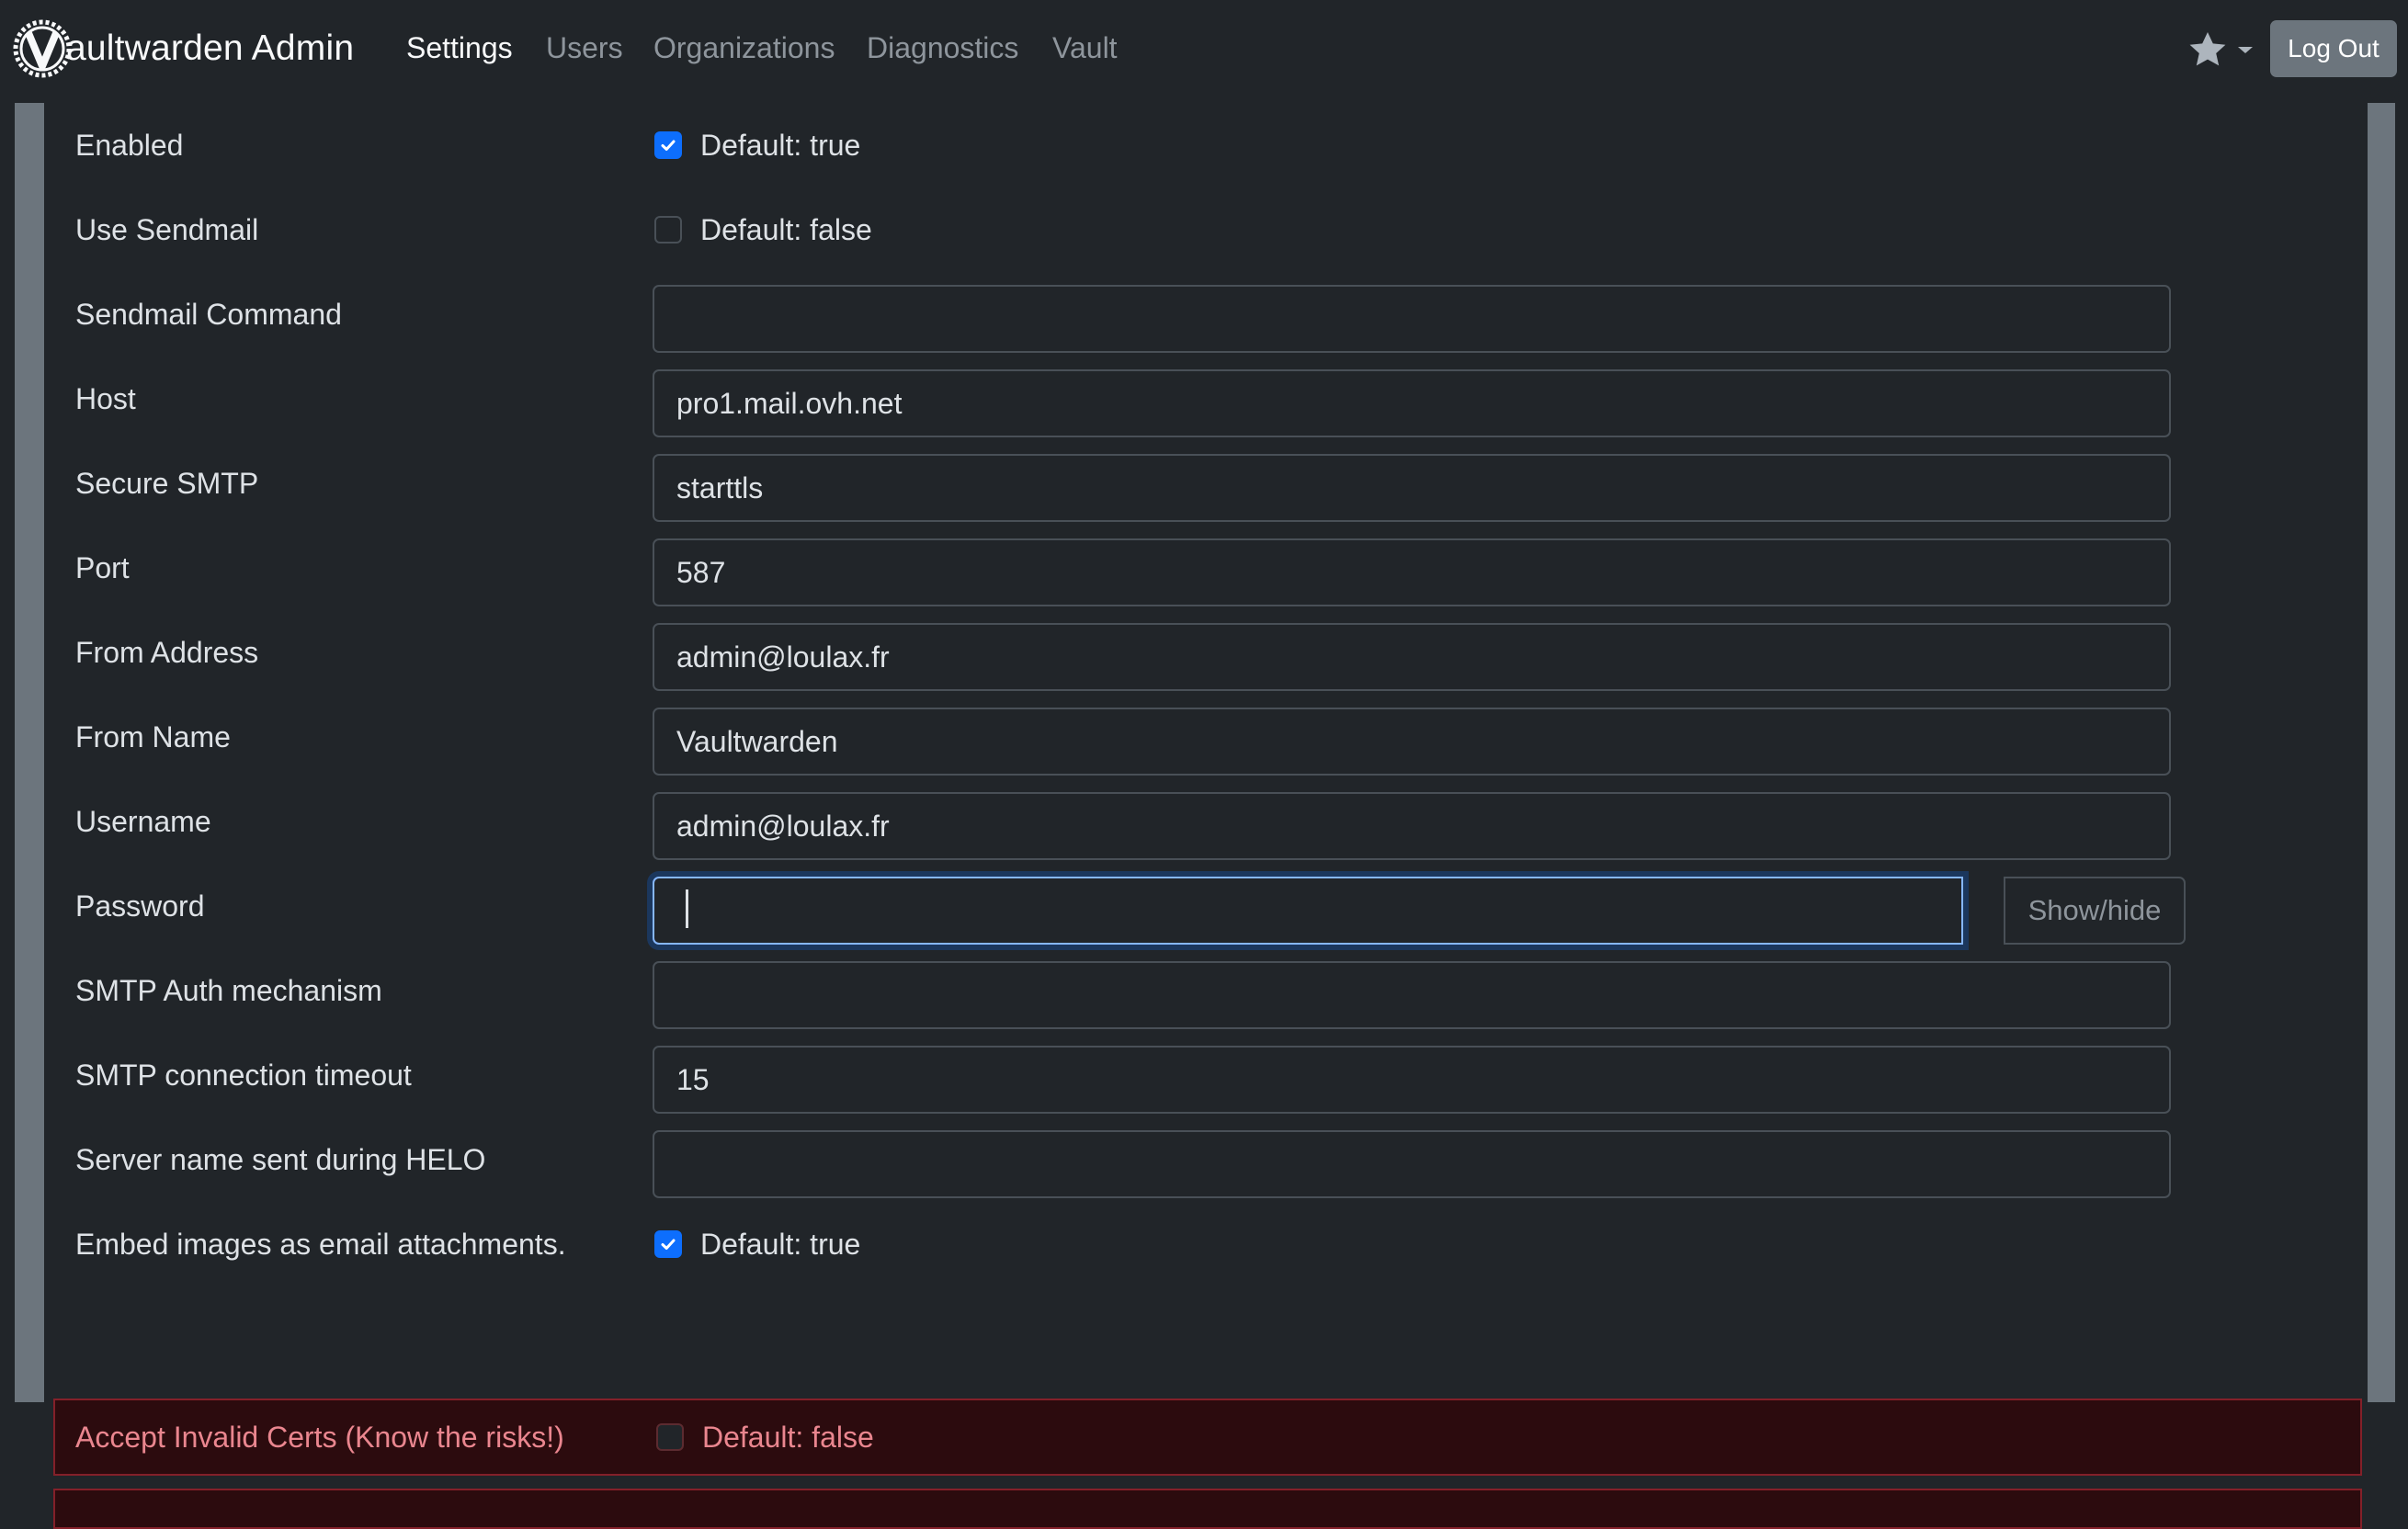 The image size is (2408, 1529). What do you see at coordinates (1412, 995) in the screenshot?
I see `auth-mechanism-input` at bounding box center [1412, 995].